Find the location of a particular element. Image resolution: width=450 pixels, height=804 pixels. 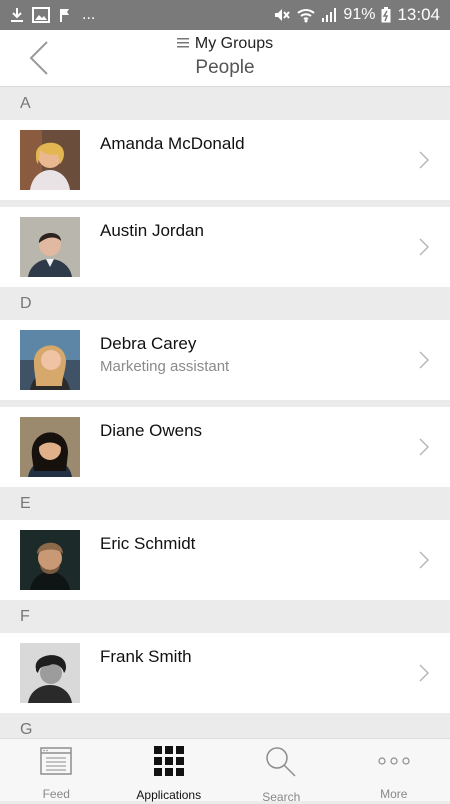

person-row-austin-jordan: Austin Jordan is located at coordinates (225, 247).